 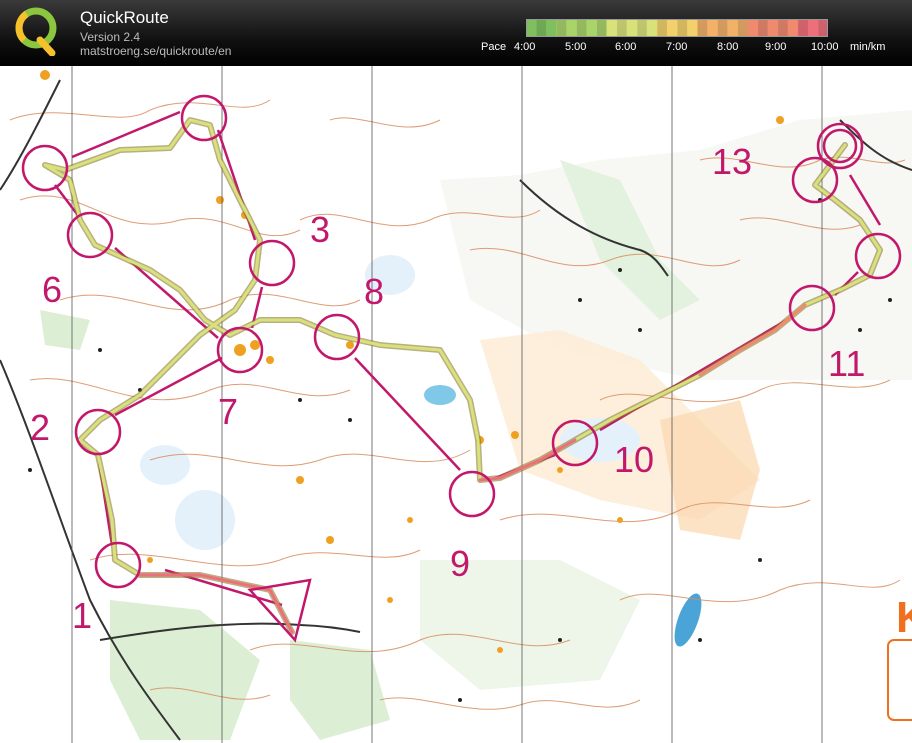 I want to click on pace-tick-7: 7:00, so click(x=677, y=47).